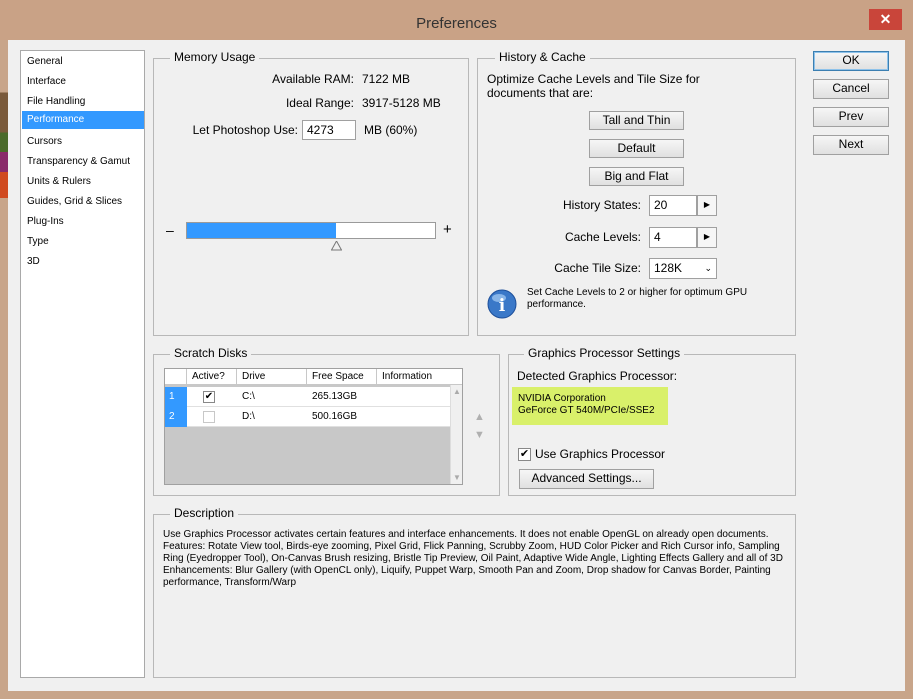 The image size is (913, 699). I want to click on ok-button: OK, so click(851, 61).